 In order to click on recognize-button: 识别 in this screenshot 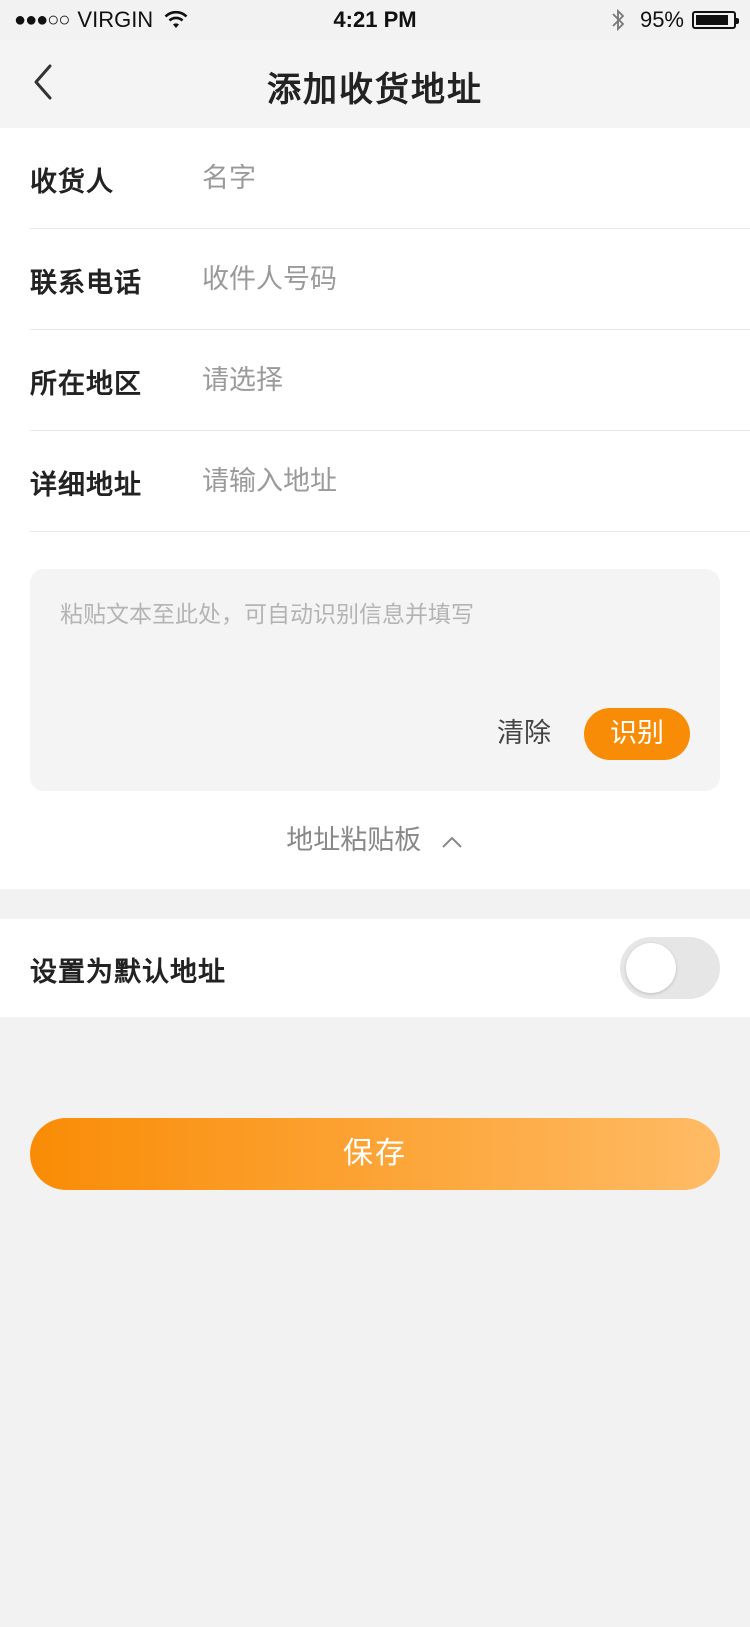, I will do `click(637, 734)`.